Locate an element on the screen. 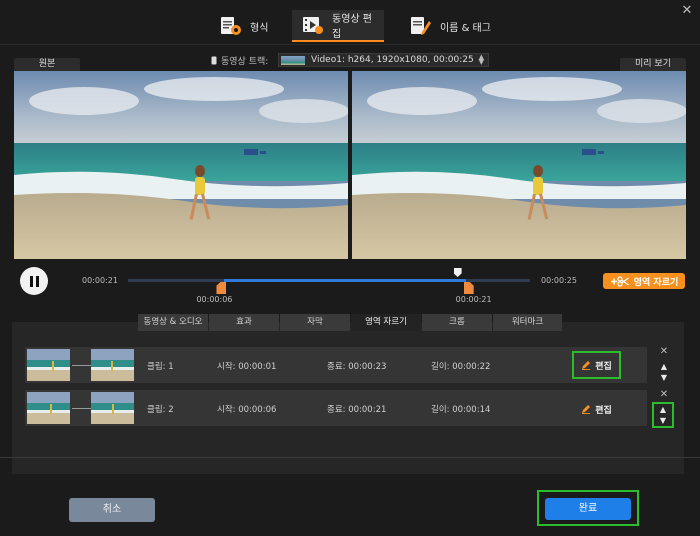 This screenshot has height=536, width=700. video-track-label-text: 동영상 트랙: is located at coordinates (245, 62).